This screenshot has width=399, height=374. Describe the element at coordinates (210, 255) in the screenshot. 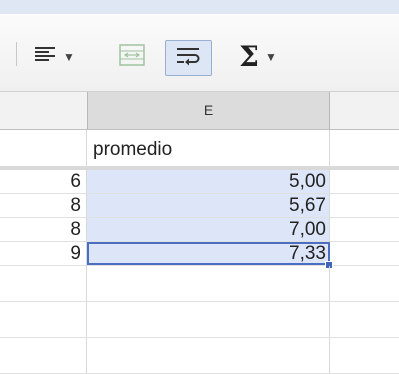

I see `active-cell: 7,33` at that location.